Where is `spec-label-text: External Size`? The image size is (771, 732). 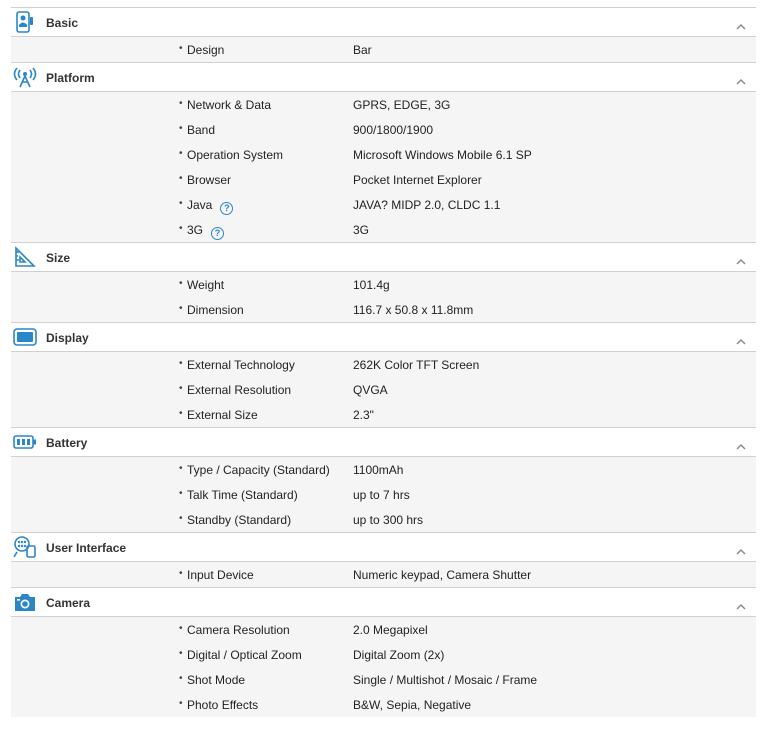 spec-label-text: External Size is located at coordinates (222, 415).